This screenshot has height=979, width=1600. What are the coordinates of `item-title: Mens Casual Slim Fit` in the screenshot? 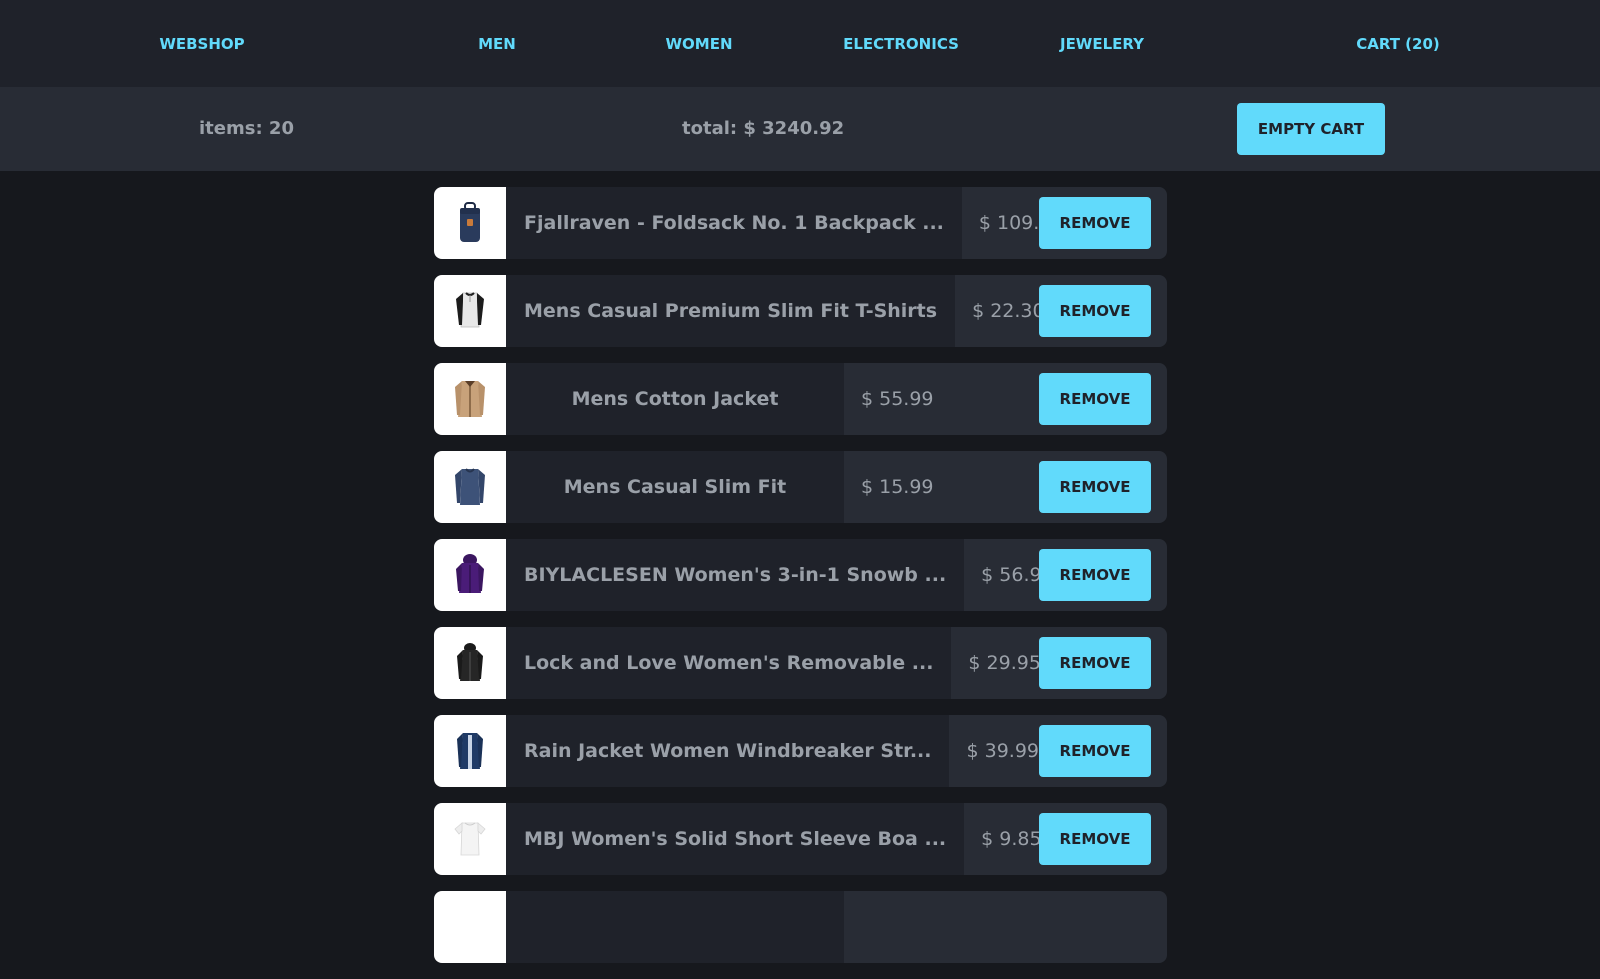 It's located at (675, 487).